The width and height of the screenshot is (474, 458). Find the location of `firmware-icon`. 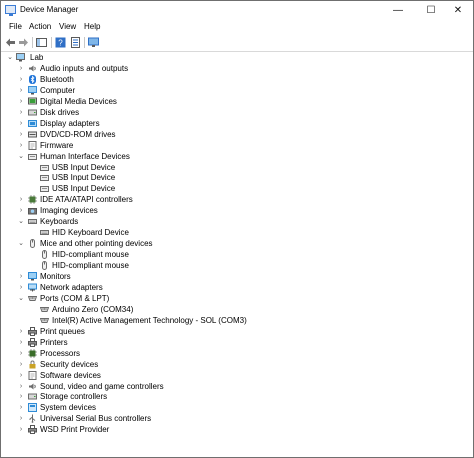

firmware-icon is located at coordinates (32, 145).